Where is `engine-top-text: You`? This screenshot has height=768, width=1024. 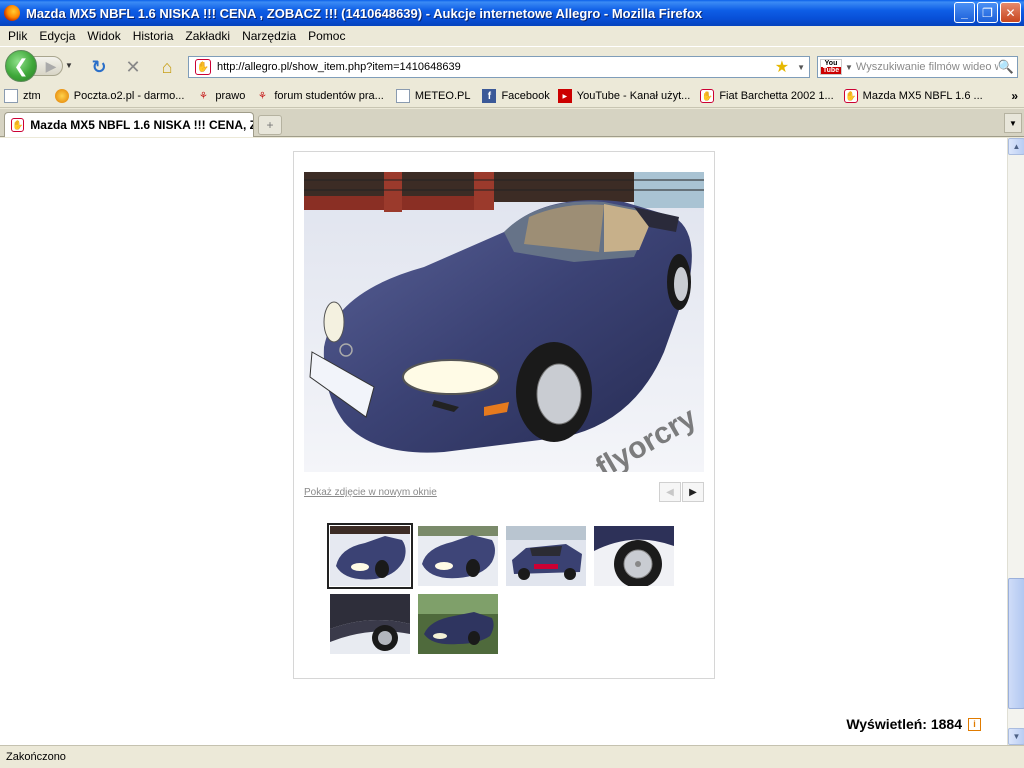
engine-top-text: You is located at coordinates (831, 63).